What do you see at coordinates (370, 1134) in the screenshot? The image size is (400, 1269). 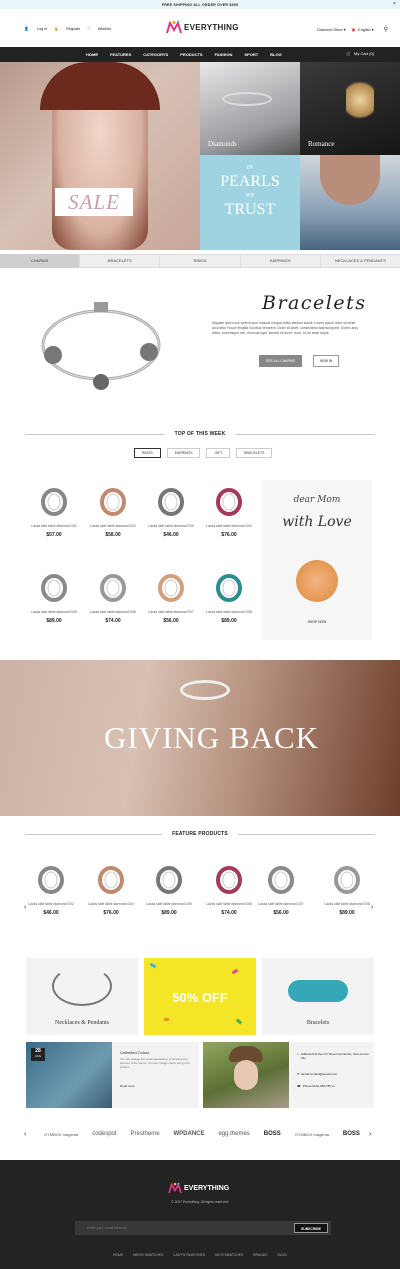 I see `brands-next-icon: ›` at bounding box center [370, 1134].